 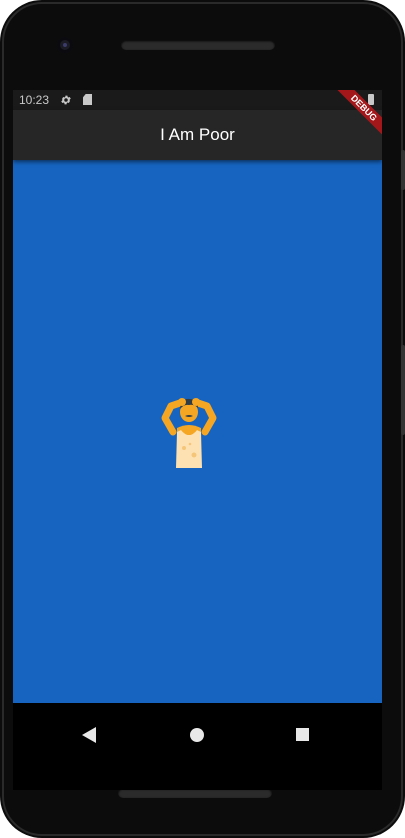 I want to click on poor-man-image, so click(x=189, y=433).